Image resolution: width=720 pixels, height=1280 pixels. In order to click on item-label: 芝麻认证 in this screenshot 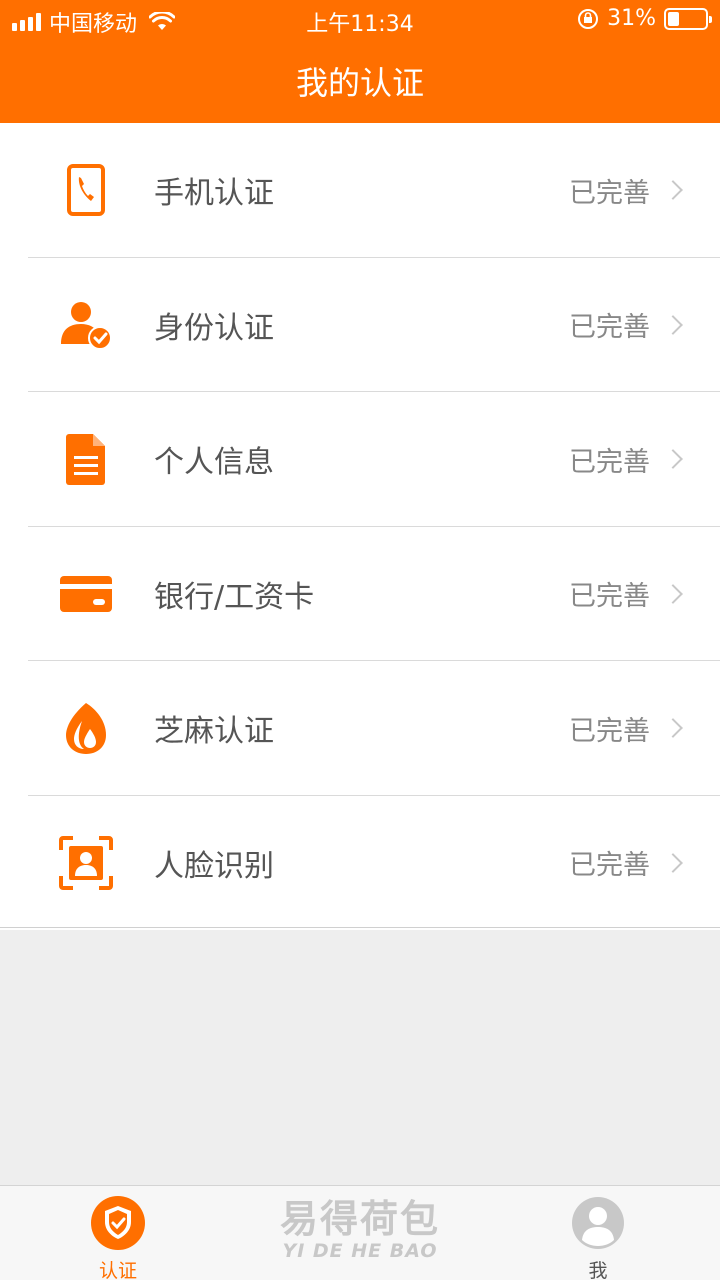, I will do `click(214, 732)`.